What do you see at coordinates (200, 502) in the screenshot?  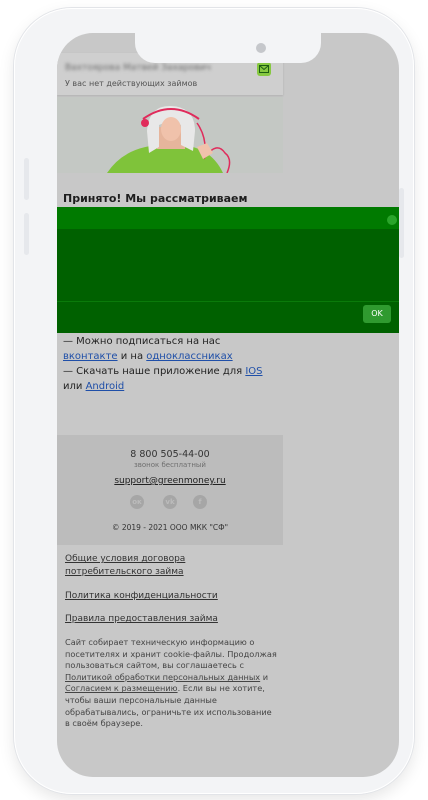 I see `facebook-icon: f` at bounding box center [200, 502].